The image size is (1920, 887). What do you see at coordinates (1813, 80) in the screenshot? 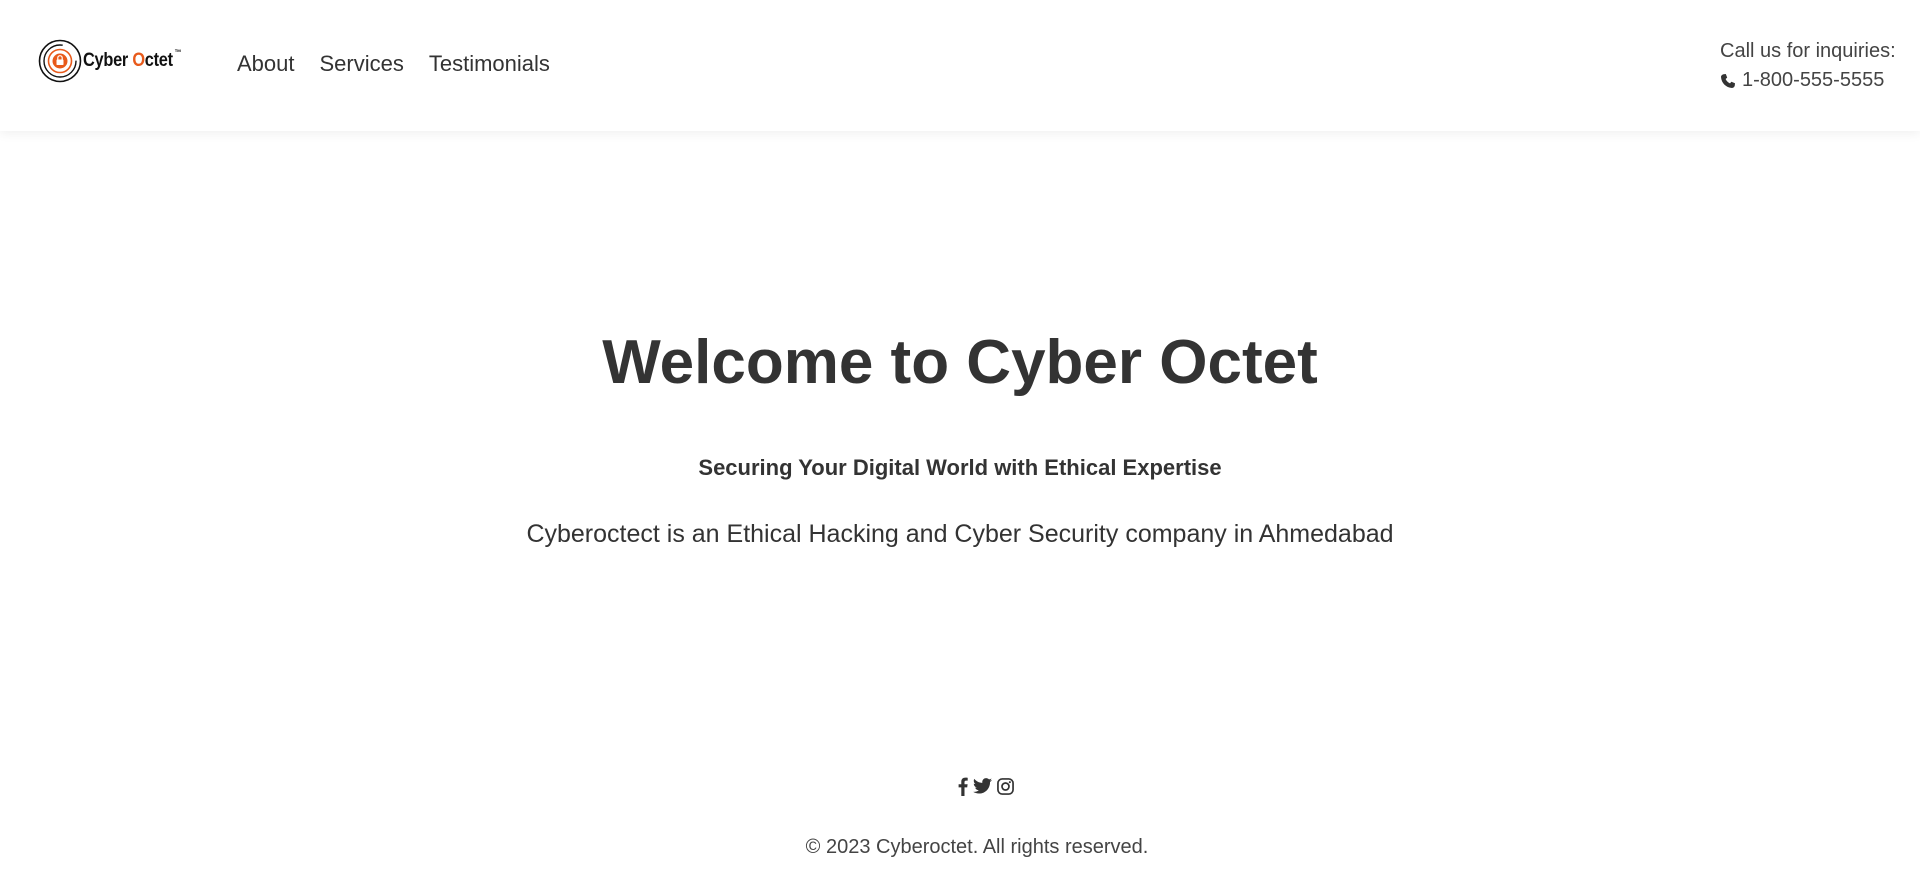
I see `contact-phone-number: 1-800-555-5555` at bounding box center [1813, 80].